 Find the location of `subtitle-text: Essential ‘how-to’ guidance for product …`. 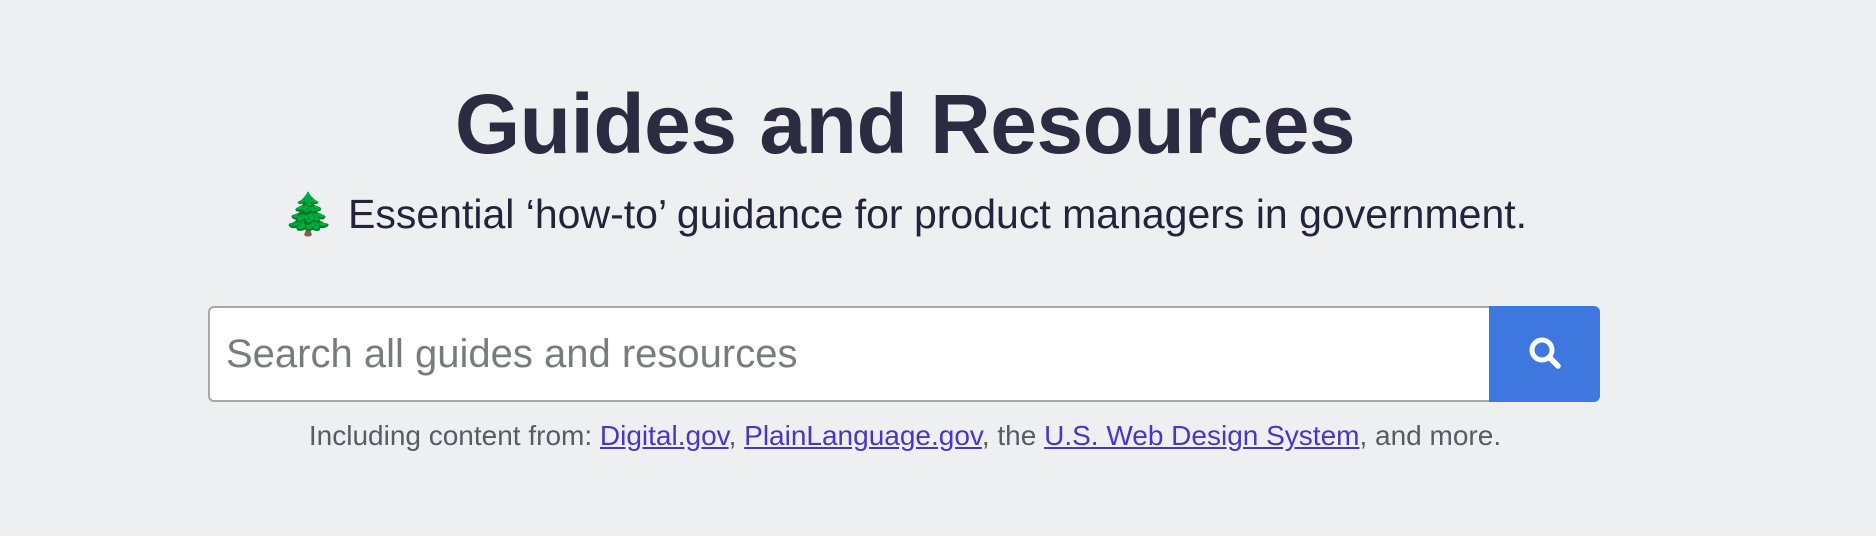

subtitle-text: Essential ‘how-to’ guidance for product … is located at coordinates (938, 214).